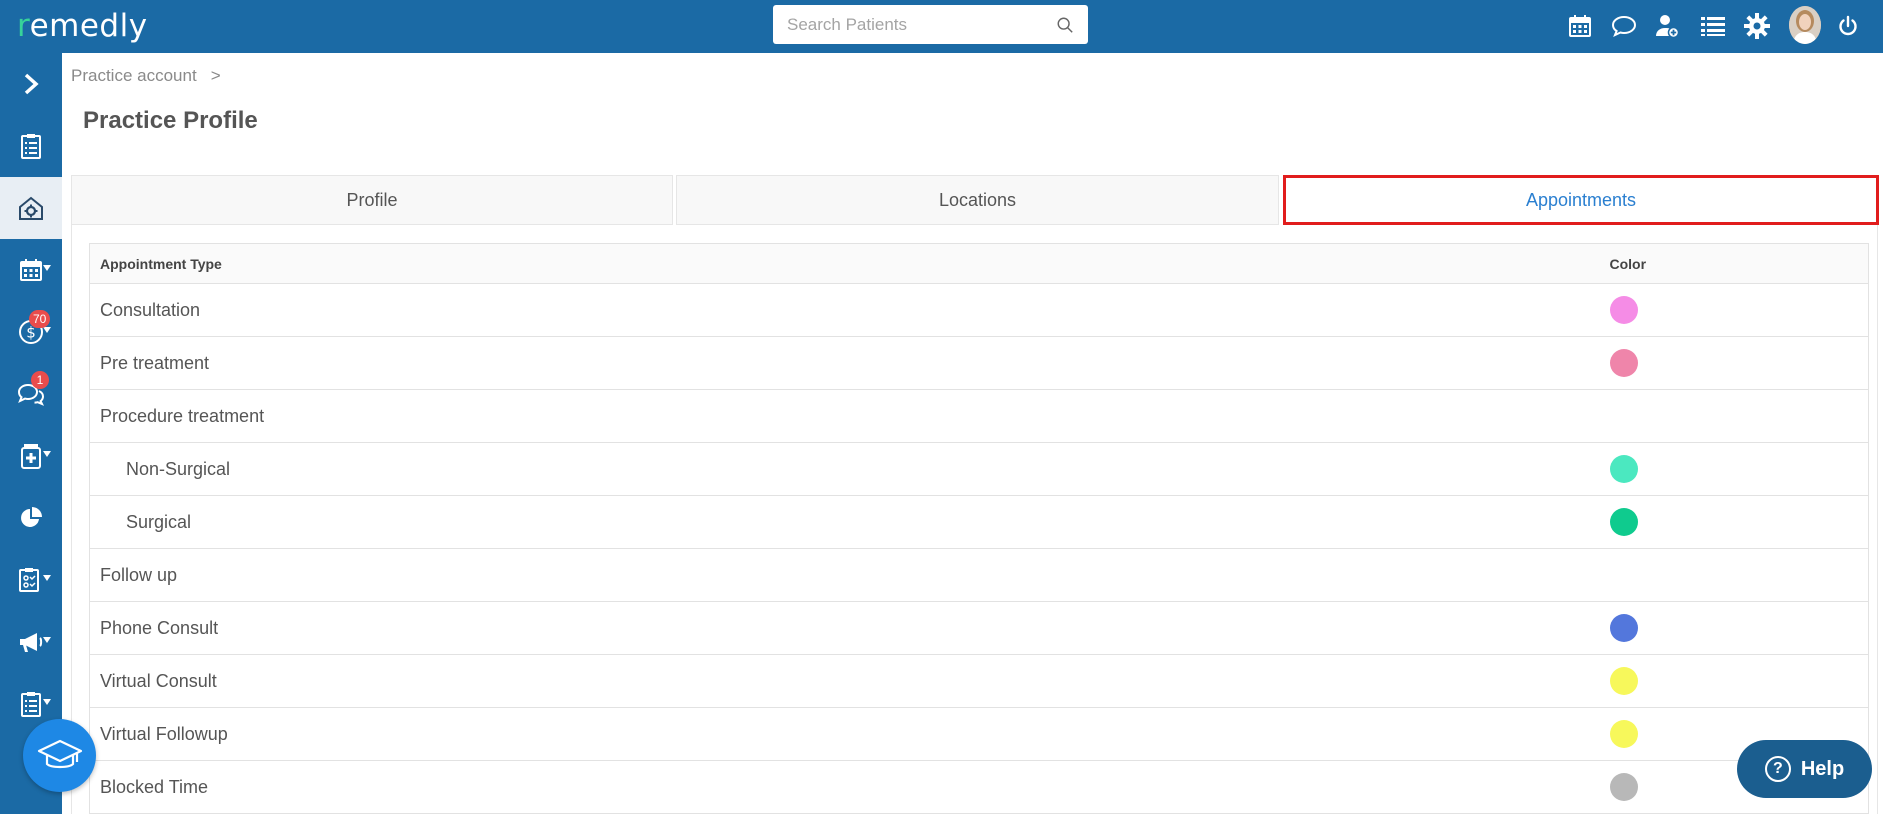 Image resolution: width=1883 pixels, height=814 pixels. Describe the element at coordinates (844, 416) in the screenshot. I see `appointment-type-name: Procedure treatment` at that location.